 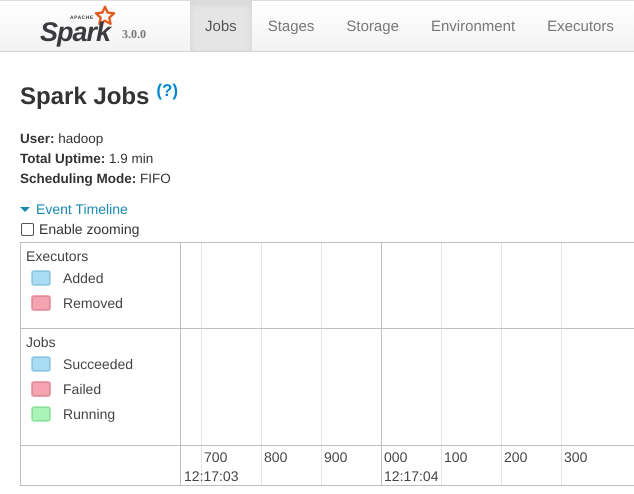 I want to click on legend-label: Removed, so click(x=93, y=302).